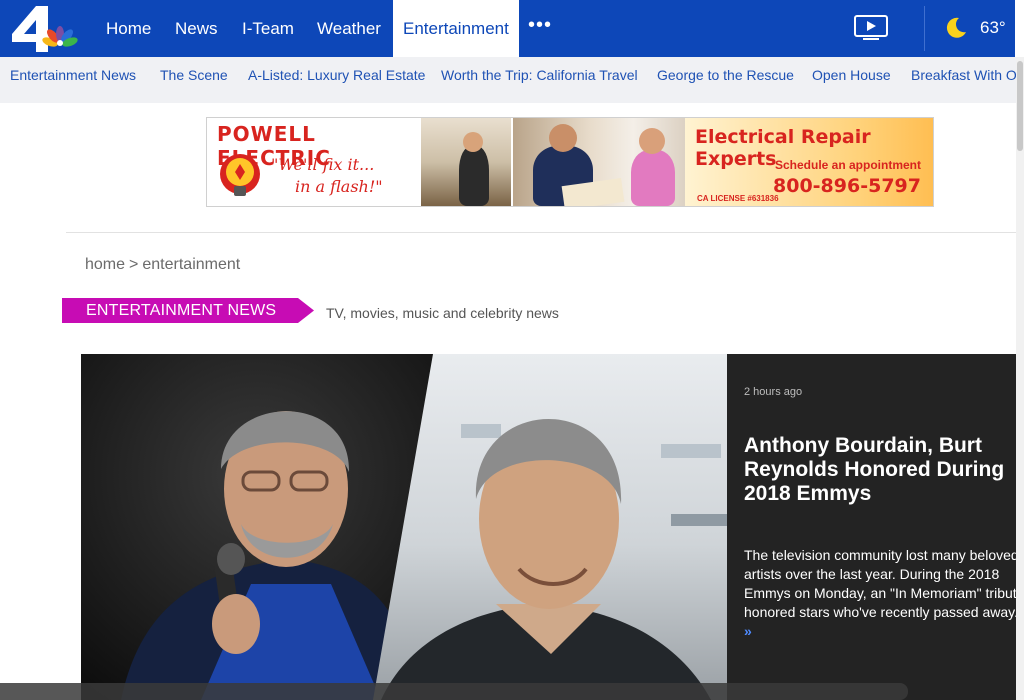  I want to click on scrollbar-thumb, so click(1020, 106).